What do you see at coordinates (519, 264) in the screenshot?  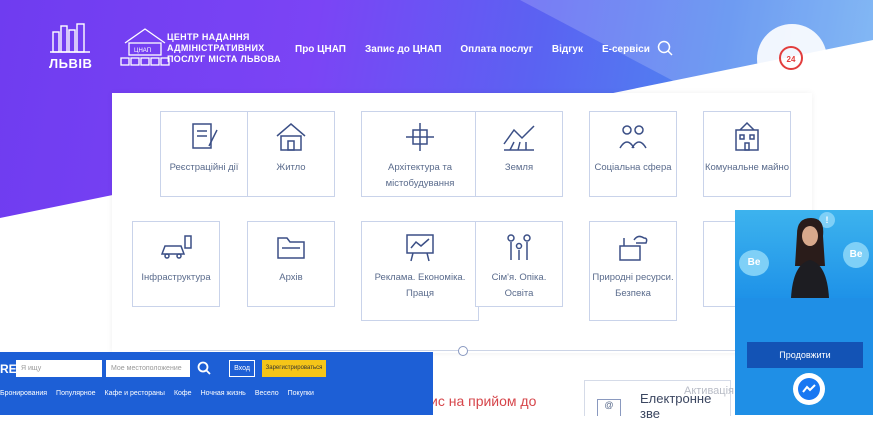 I see `service-family: Сім'я. Опіка. Освіта` at bounding box center [519, 264].